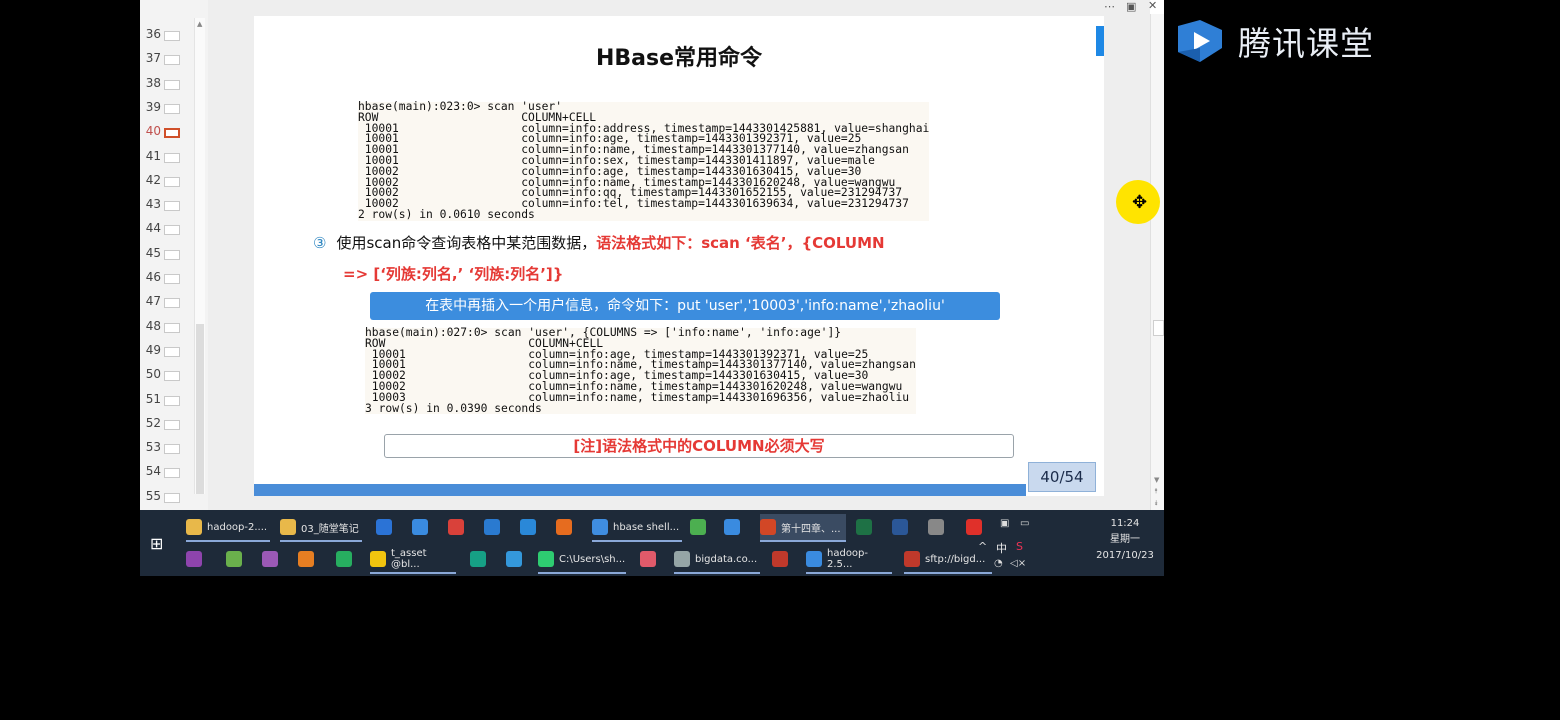  Describe the element at coordinates (164, 327) in the screenshot. I see `slide-thumbnail: 48` at that location.